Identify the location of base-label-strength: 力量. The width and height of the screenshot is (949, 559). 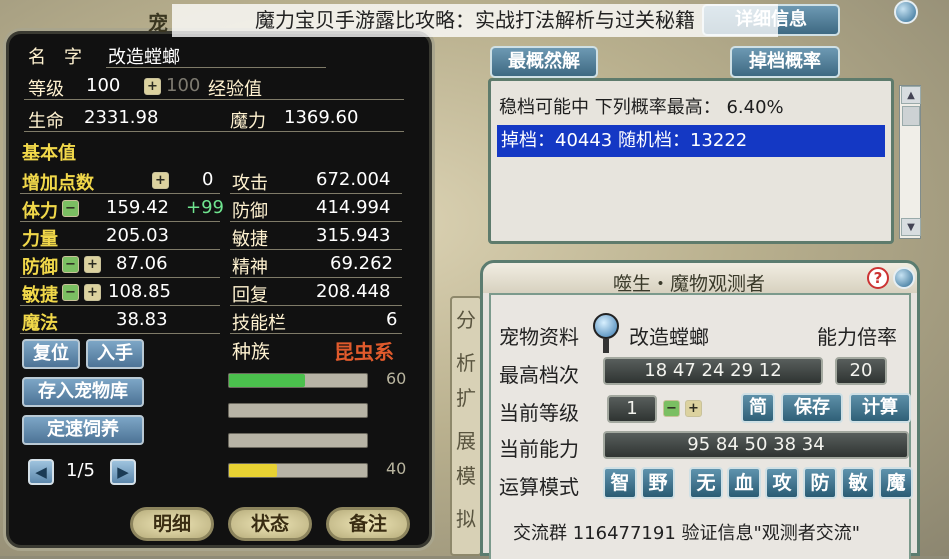
(40, 239).